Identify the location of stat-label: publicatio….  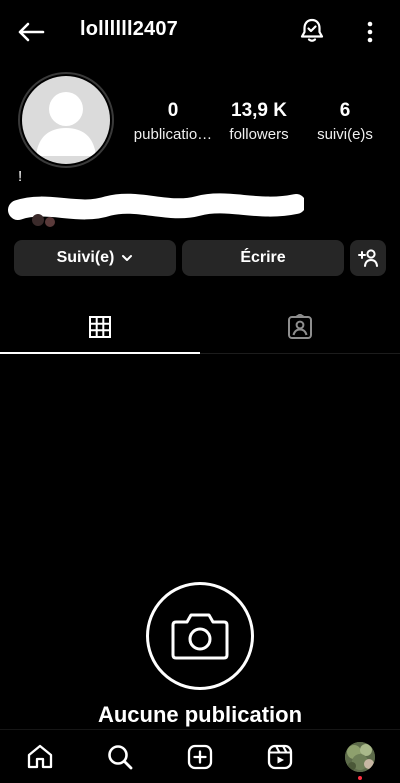
(173, 134).